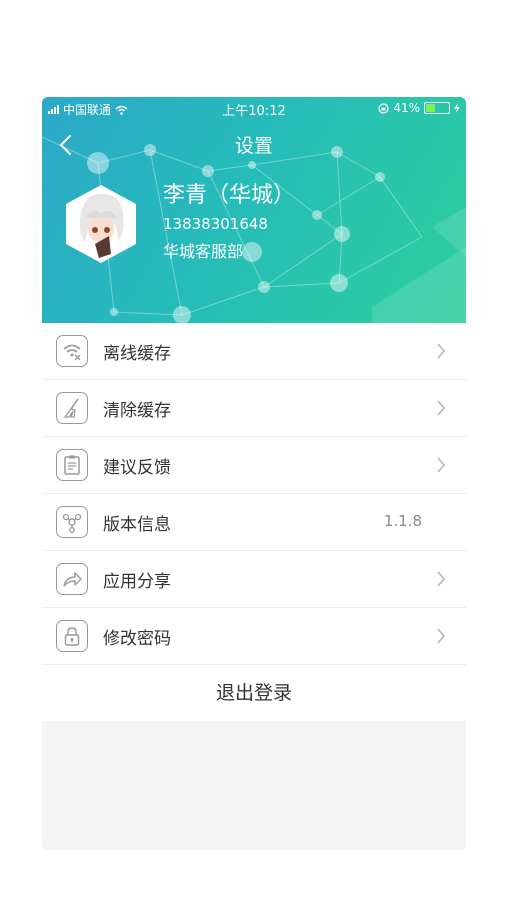 The height and width of the screenshot is (900, 507). Describe the element at coordinates (254, 408) in the screenshot. I see `menu-item-clear-cache: 清除缓存` at that location.